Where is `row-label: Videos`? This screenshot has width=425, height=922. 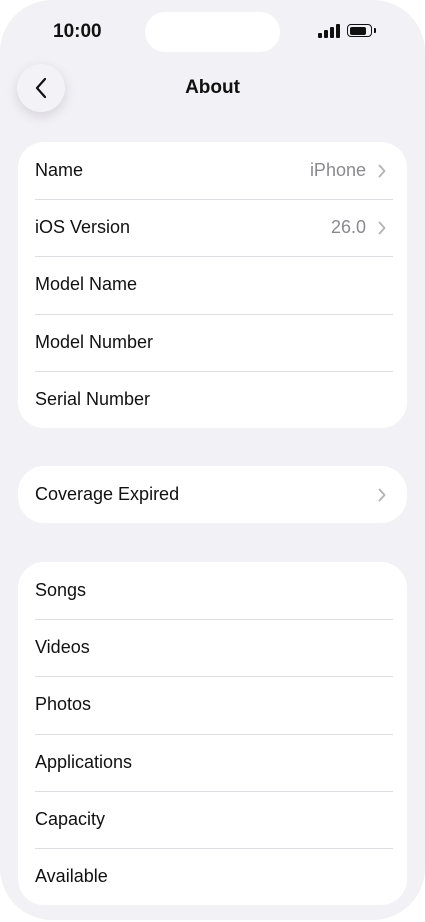
row-label: Videos is located at coordinates (62, 647).